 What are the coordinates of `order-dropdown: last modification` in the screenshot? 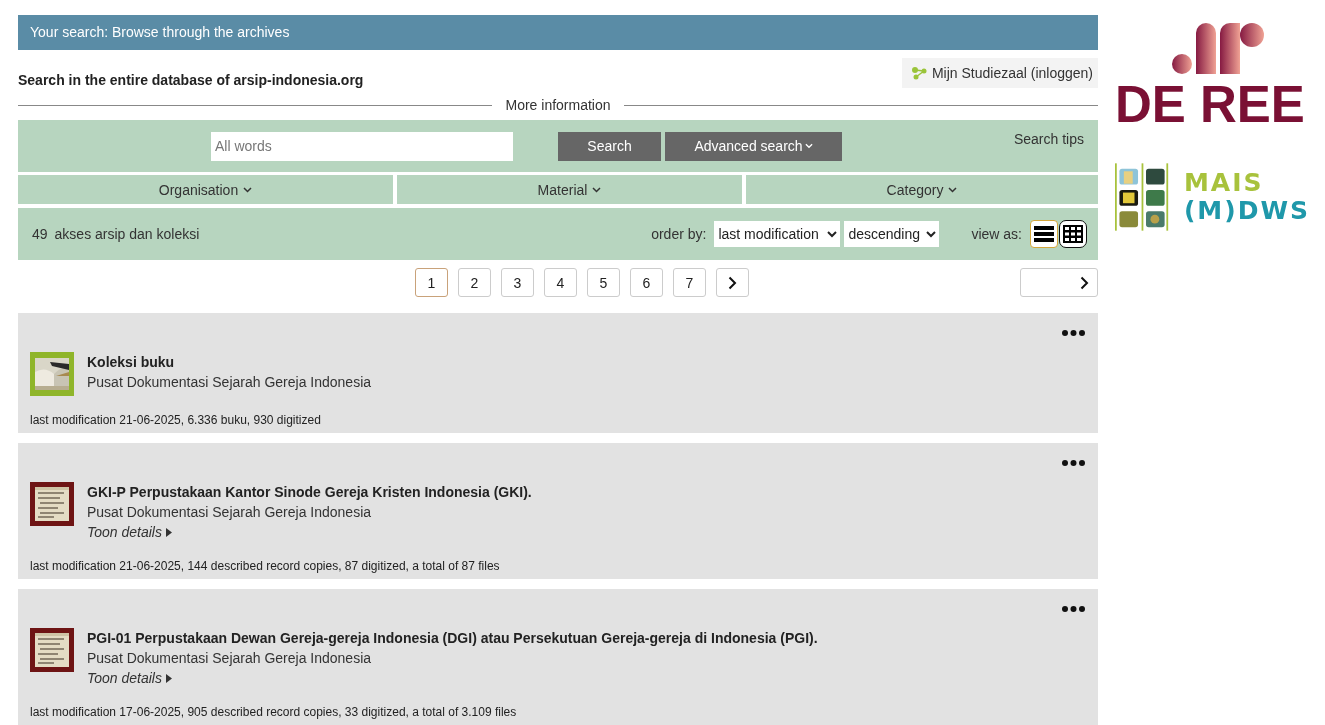 It's located at (777, 234).